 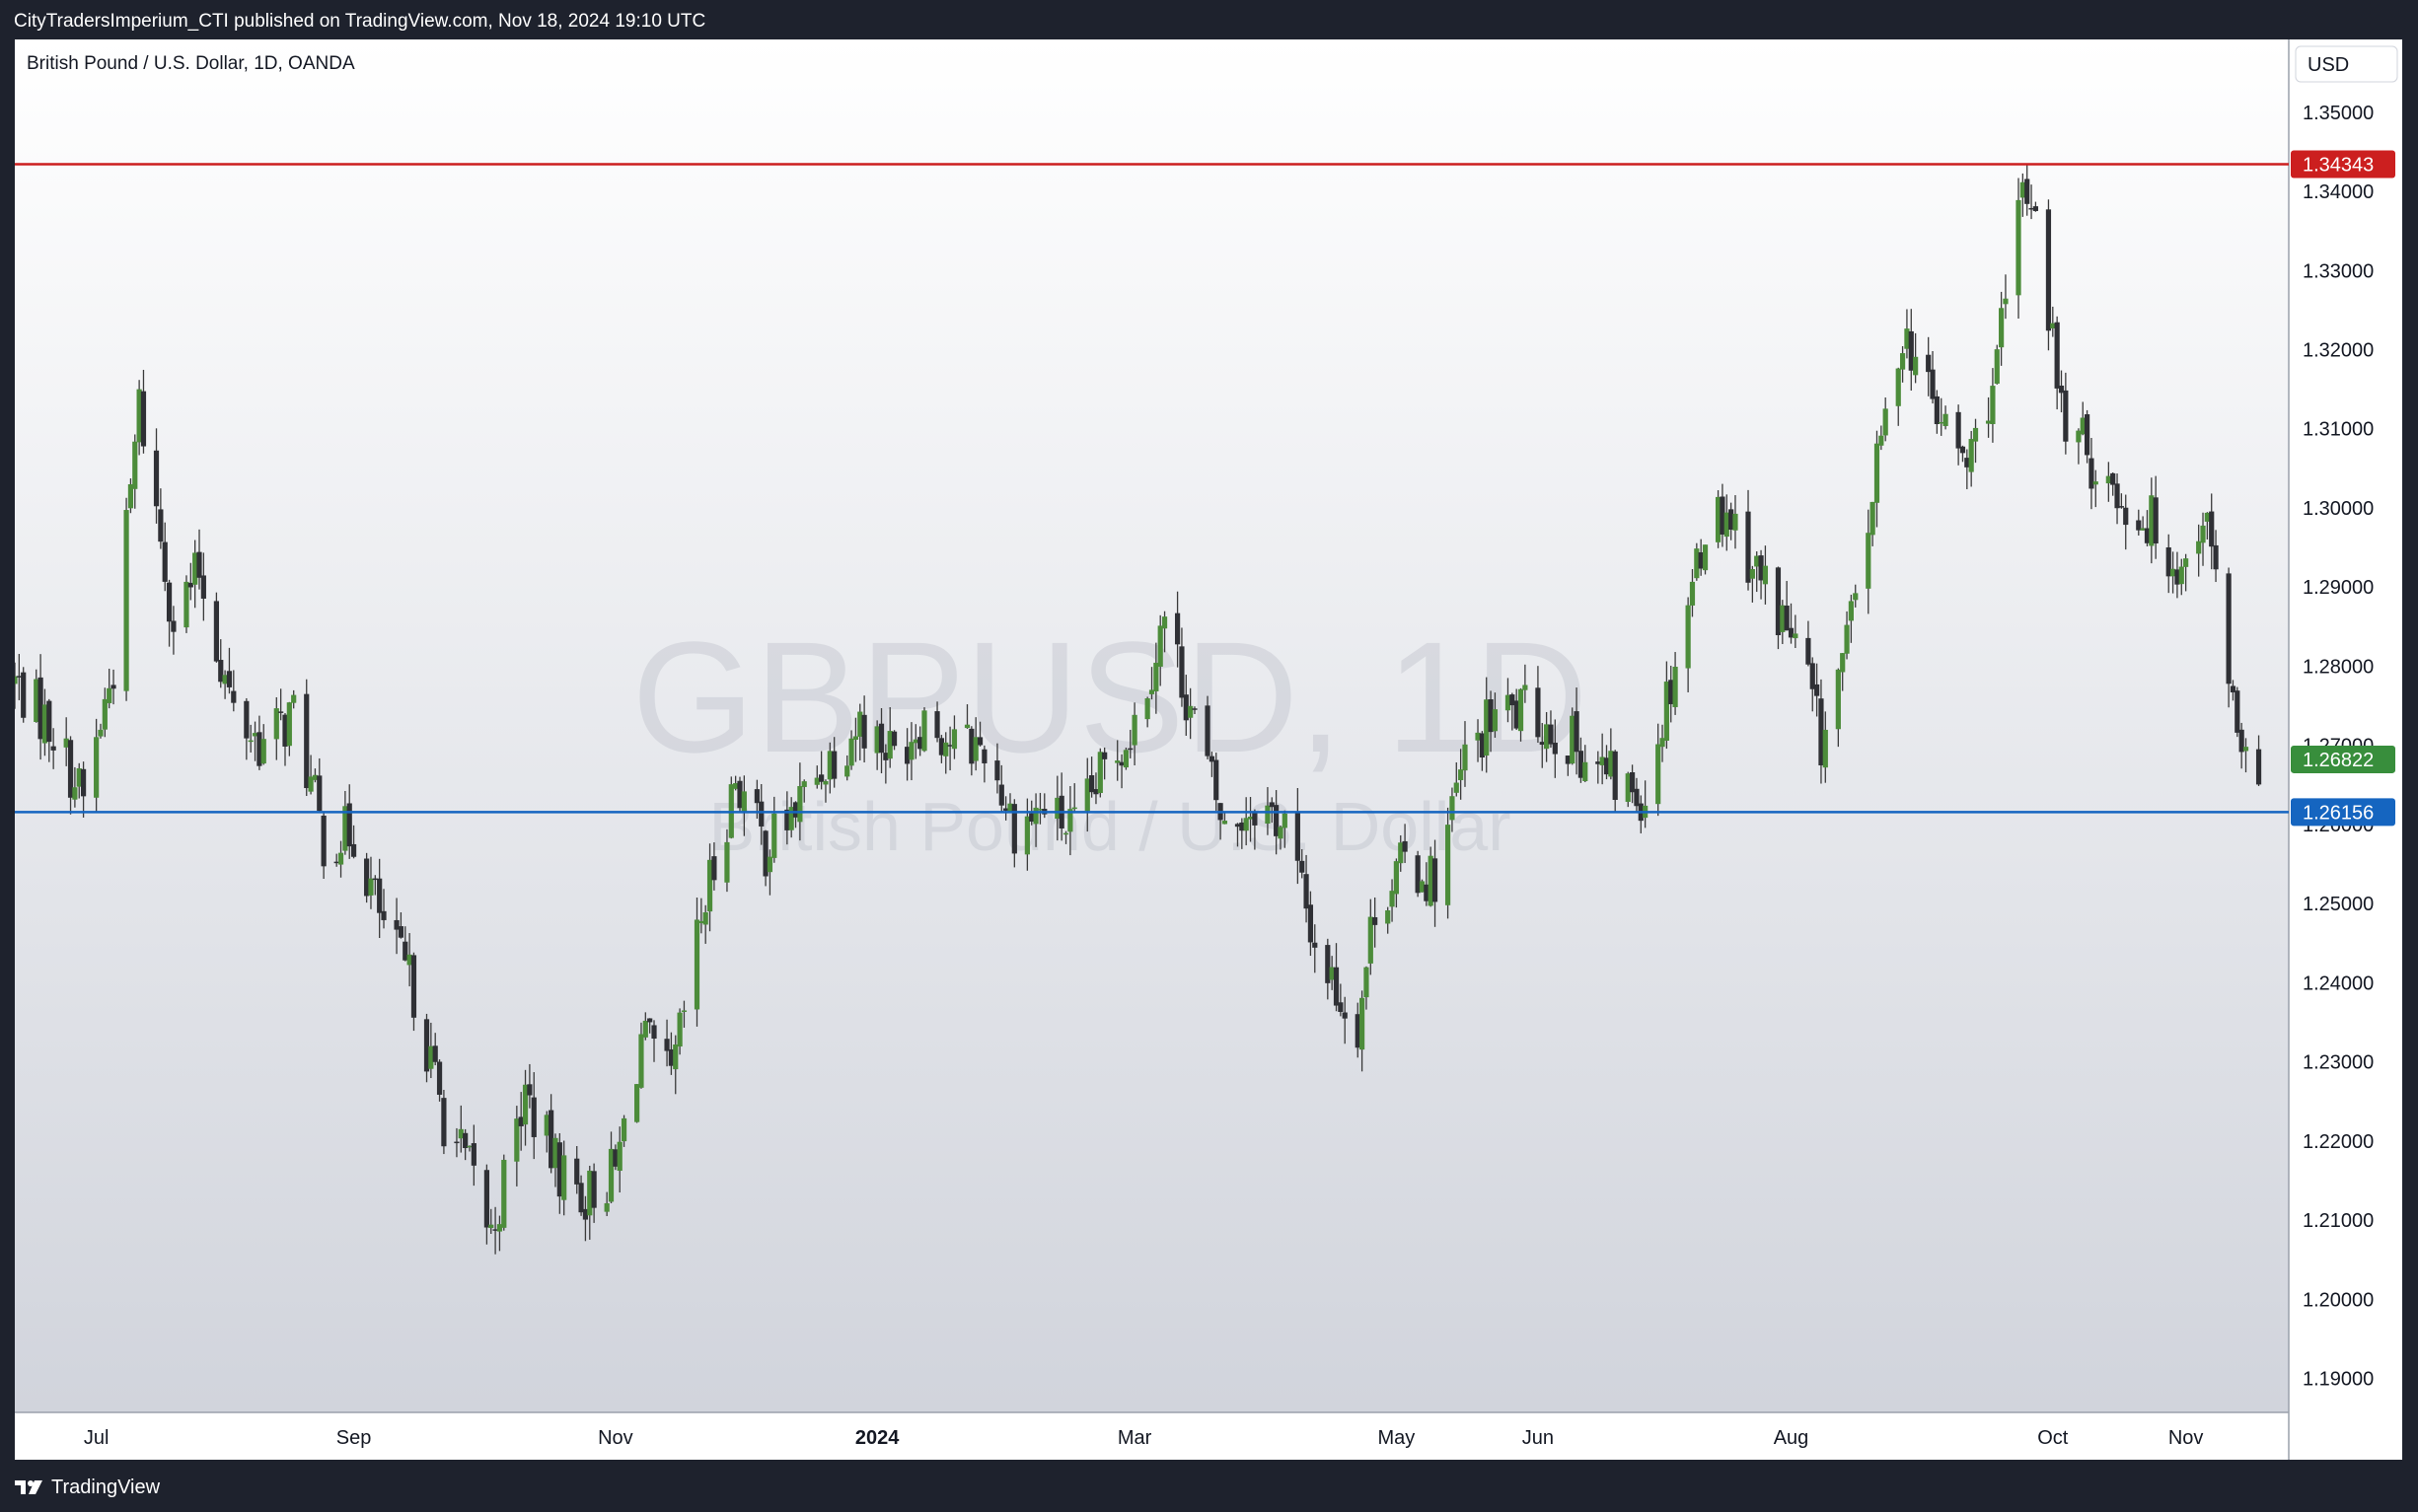 What do you see at coordinates (87, 1487) in the screenshot?
I see `tradingview-brand: TradingView` at bounding box center [87, 1487].